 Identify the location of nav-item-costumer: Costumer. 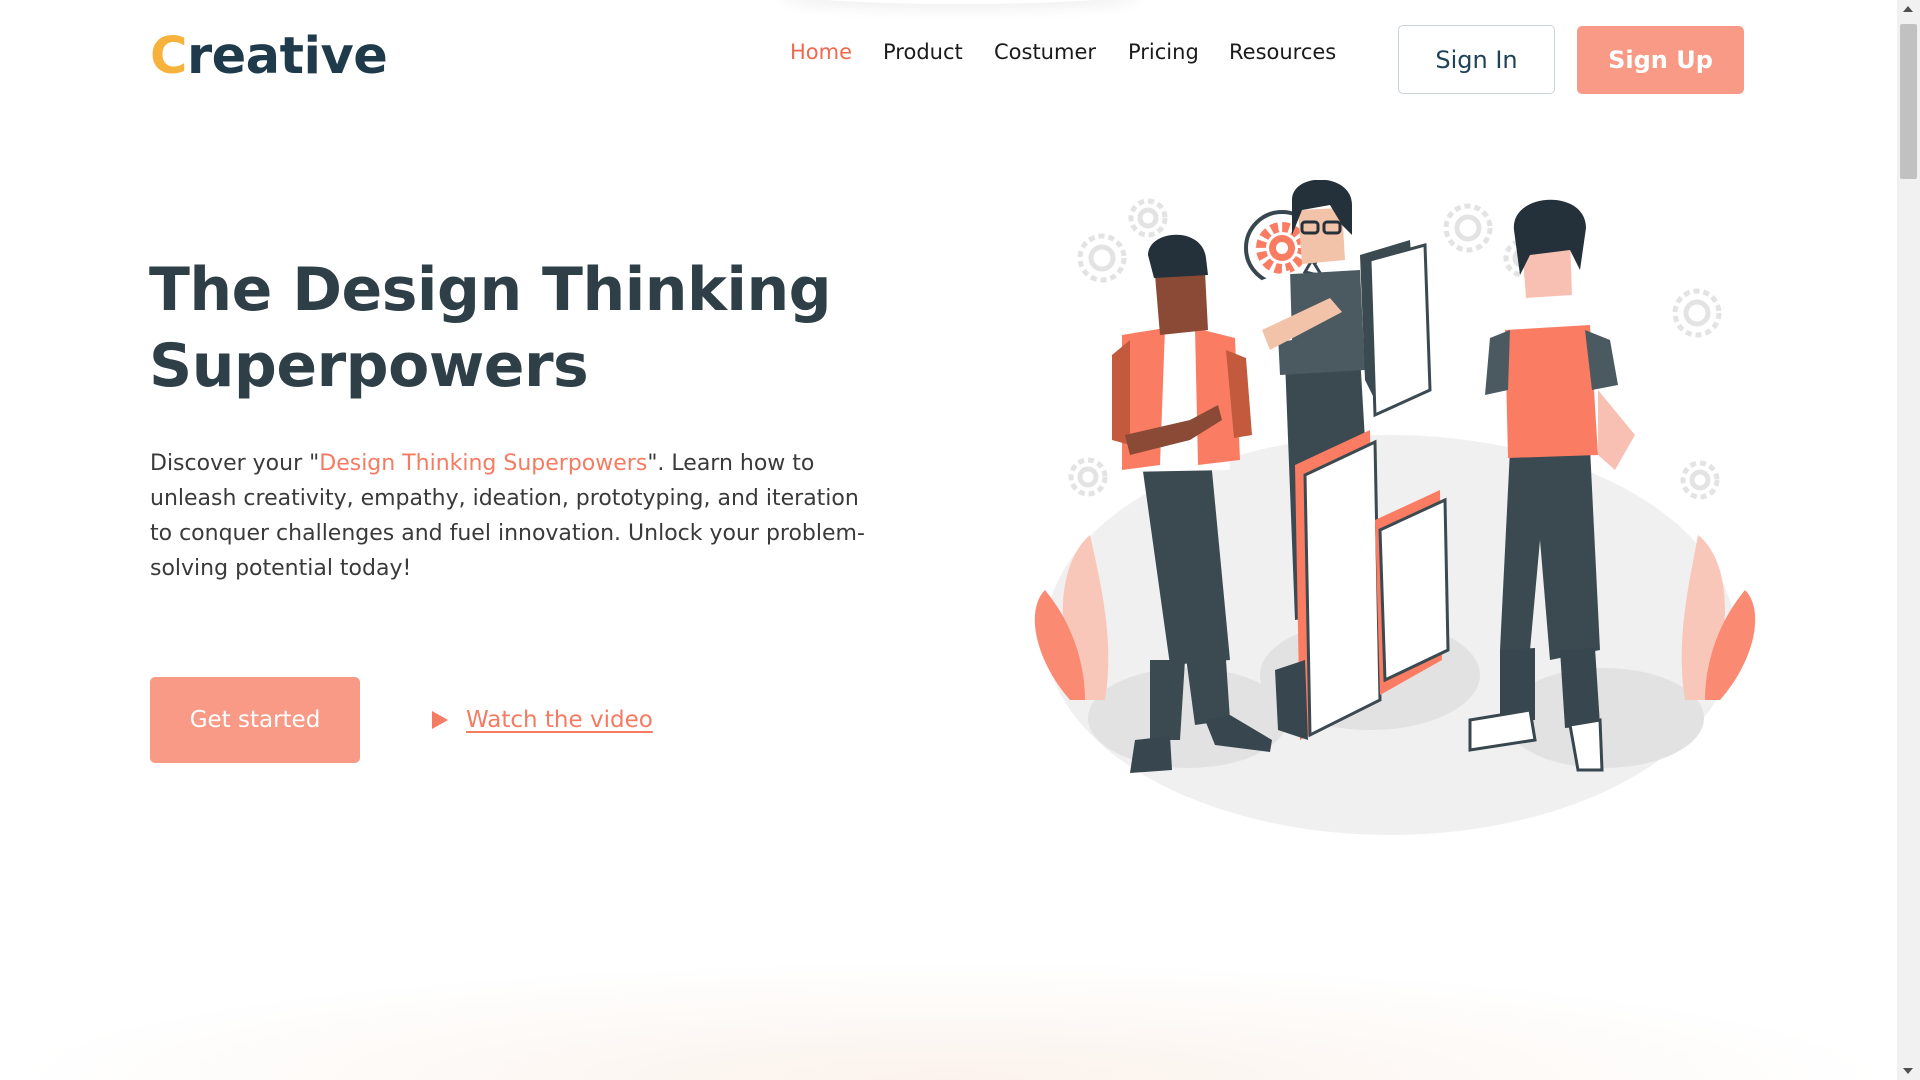
(1045, 52).